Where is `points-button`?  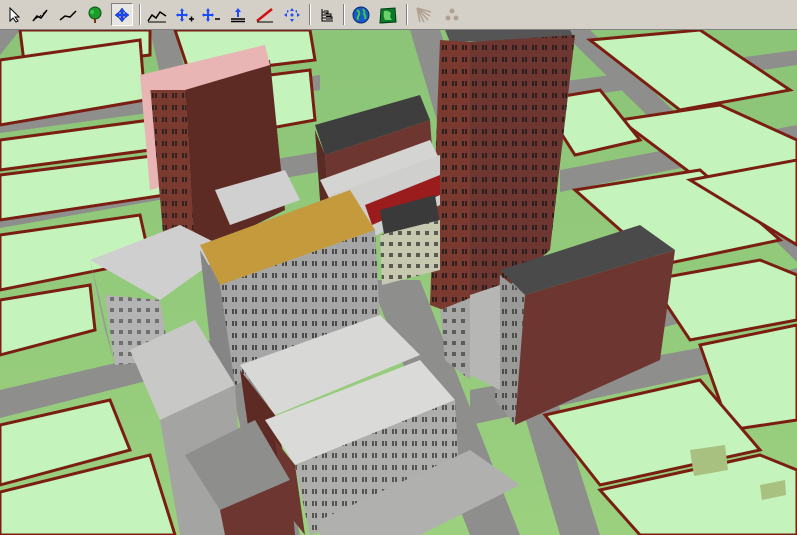
points-button is located at coordinates (452, 14).